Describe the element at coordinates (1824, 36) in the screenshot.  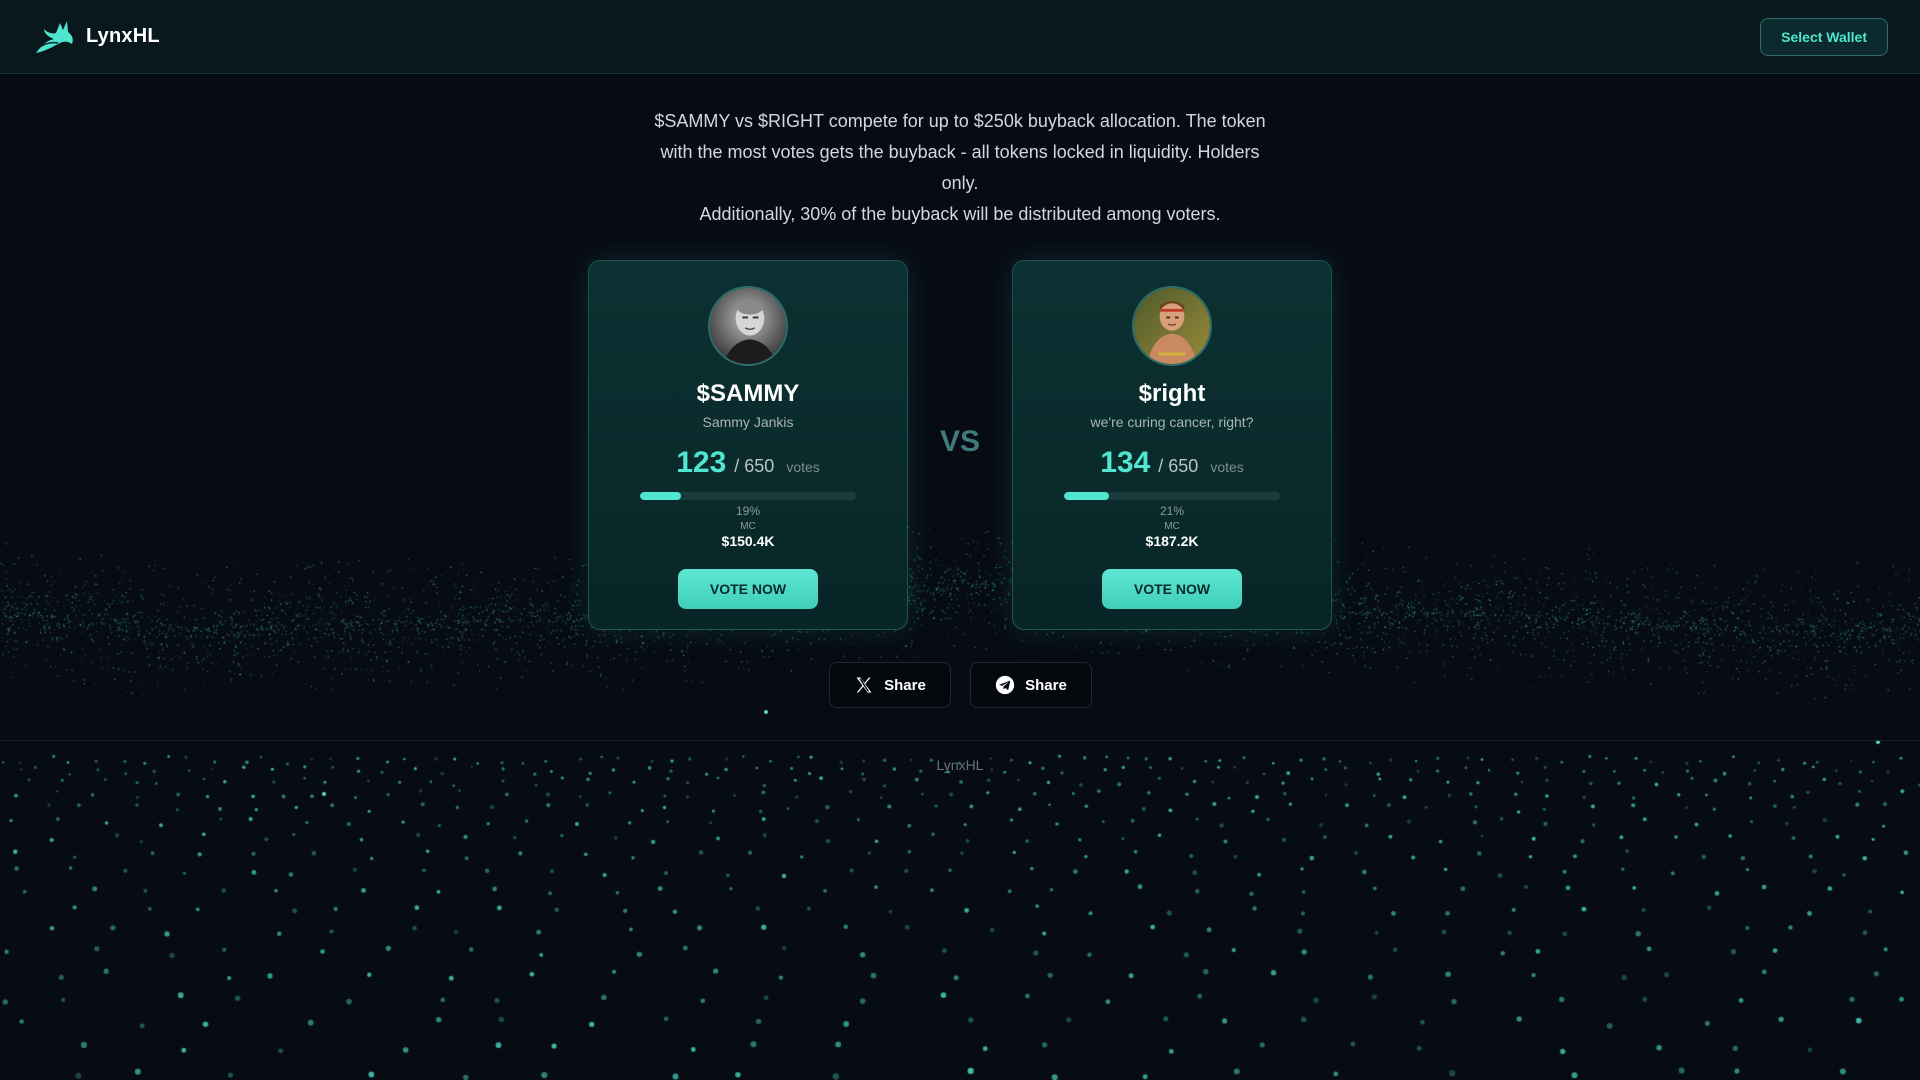
I see `select-wallet-button: Select Wallet` at that location.